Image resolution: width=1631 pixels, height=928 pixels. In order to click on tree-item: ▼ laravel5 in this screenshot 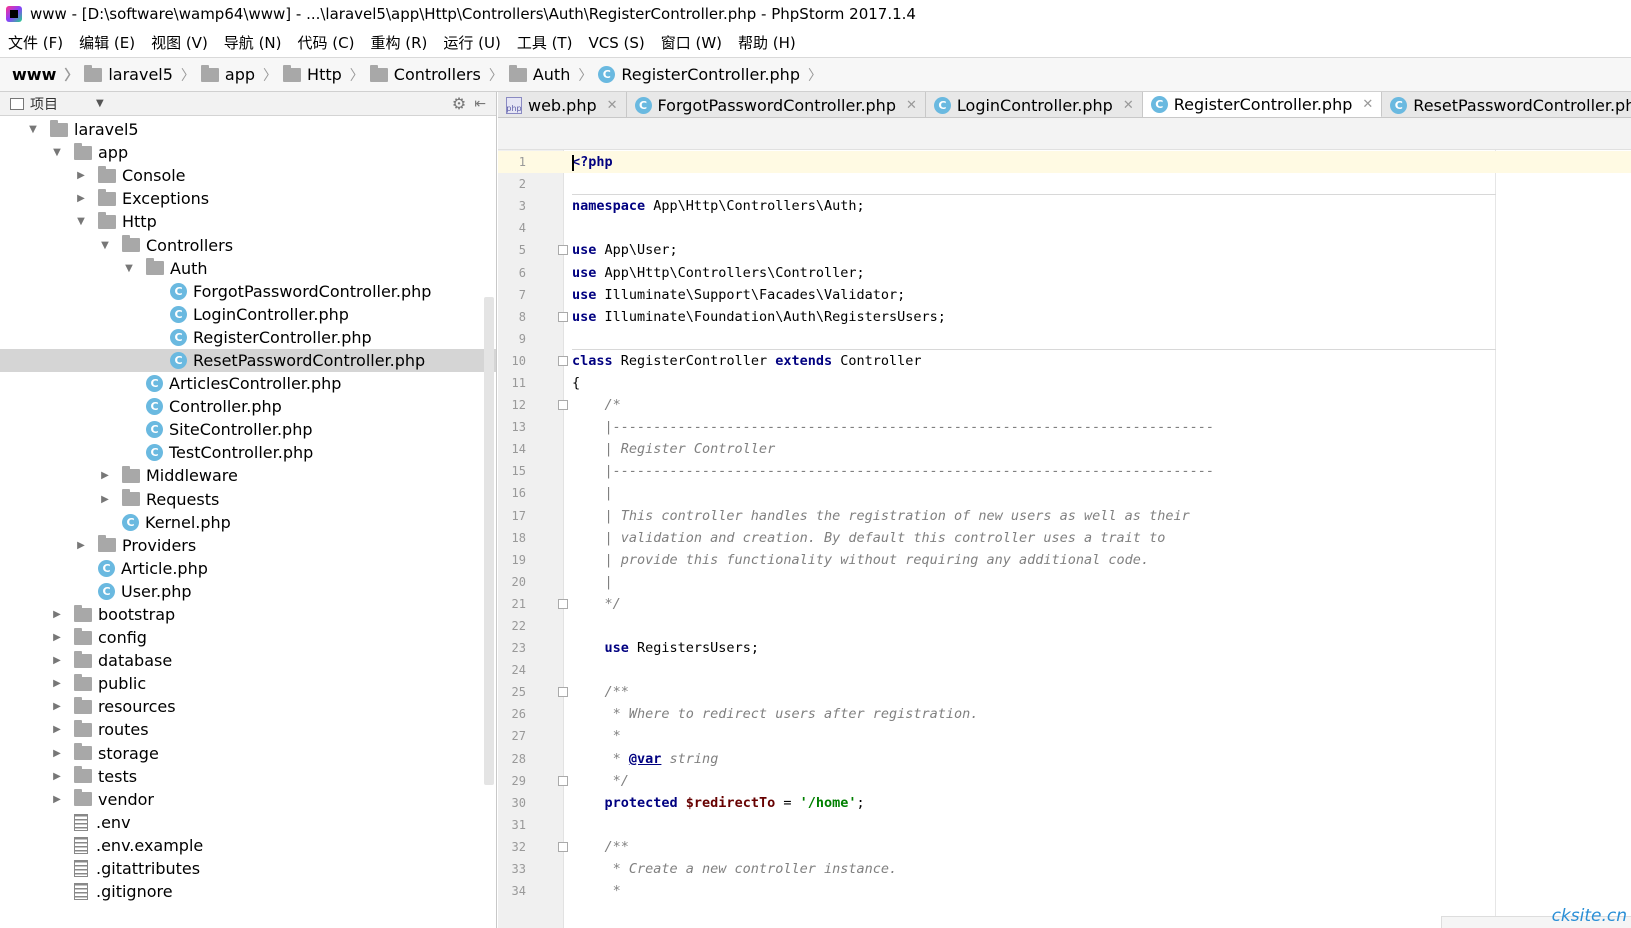, I will do `click(248, 129)`.